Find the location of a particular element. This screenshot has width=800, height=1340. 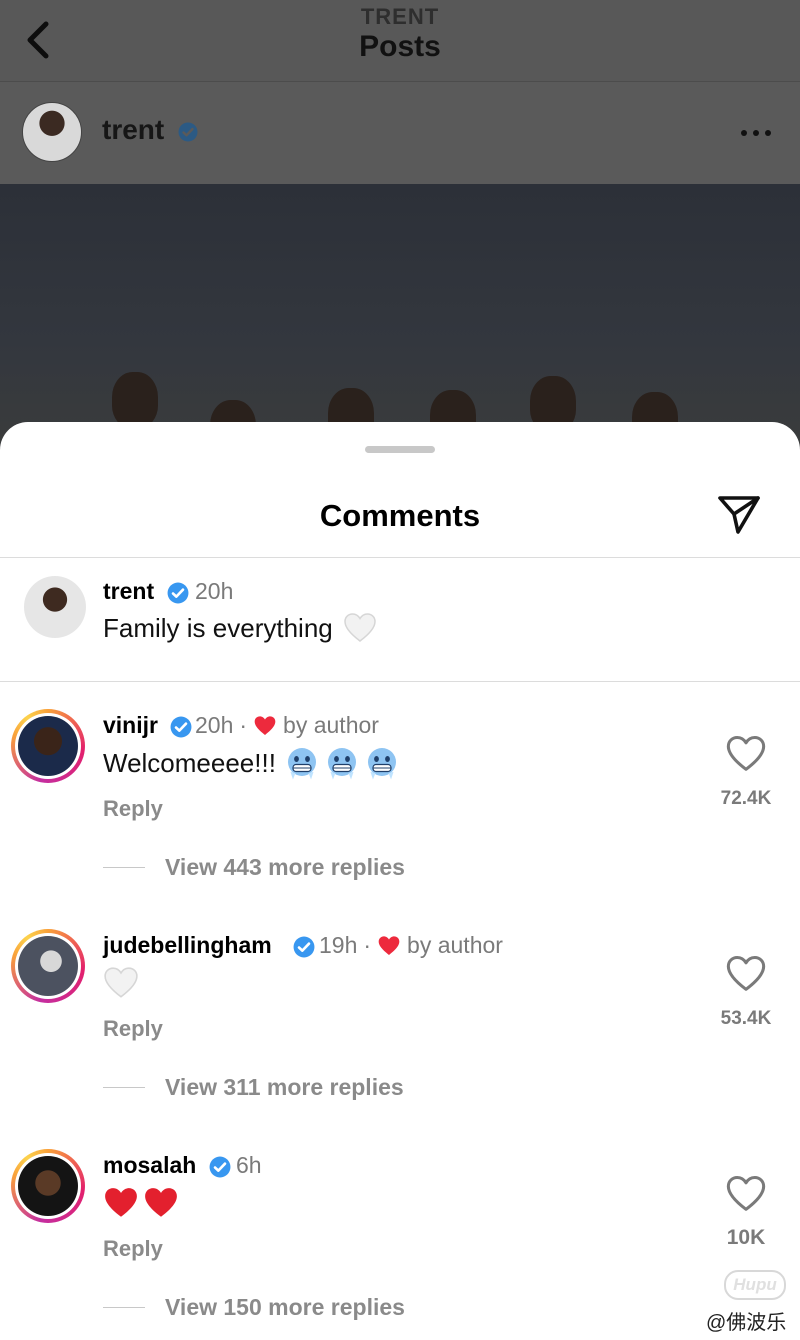

view-replies-label: View 311 more replies is located at coordinates (284, 1087).